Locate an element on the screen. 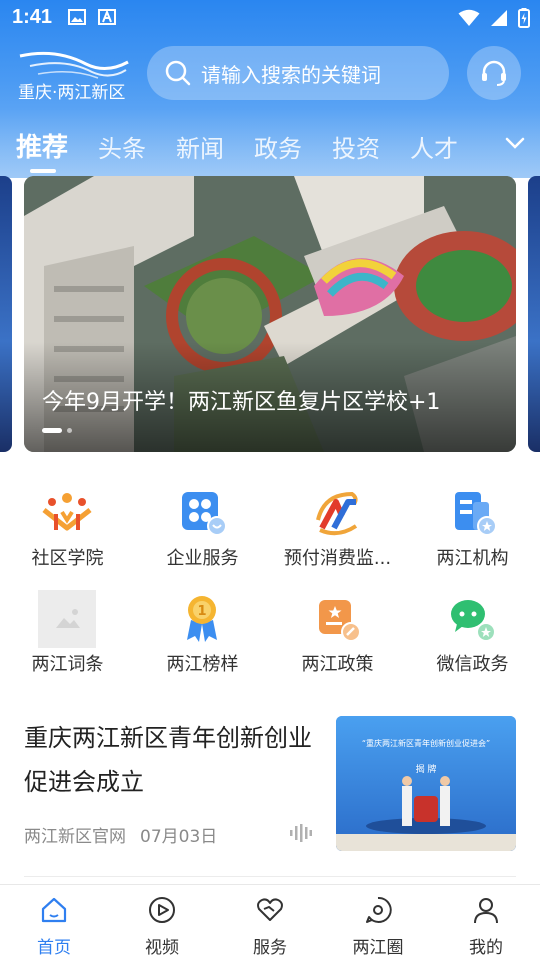  nav-label: 视频 is located at coordinates (162, 948).